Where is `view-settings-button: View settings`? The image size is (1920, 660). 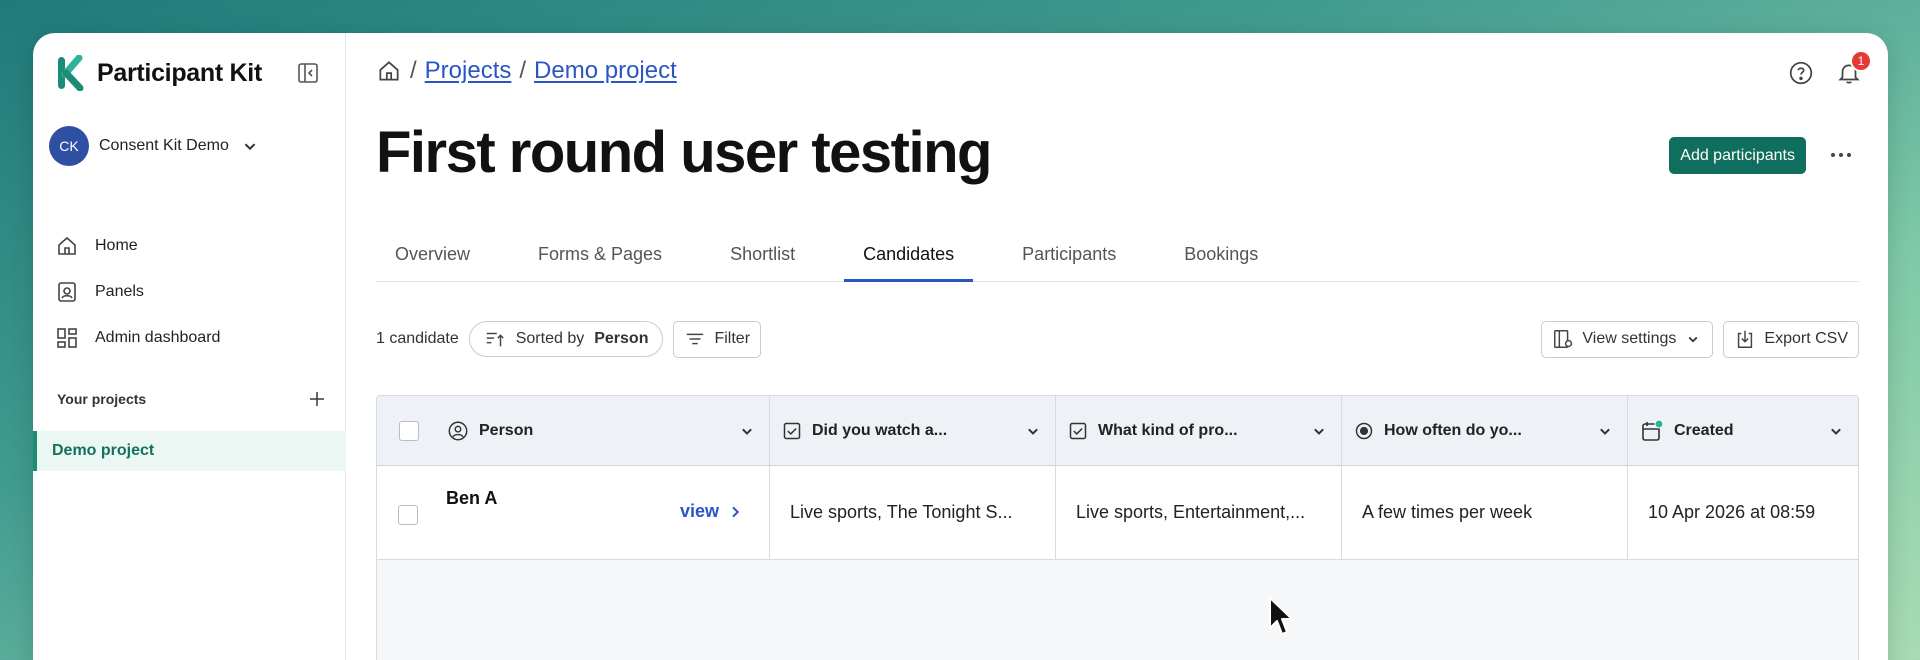
view-settings-button: View settings is located at coordinates (1627, 339).